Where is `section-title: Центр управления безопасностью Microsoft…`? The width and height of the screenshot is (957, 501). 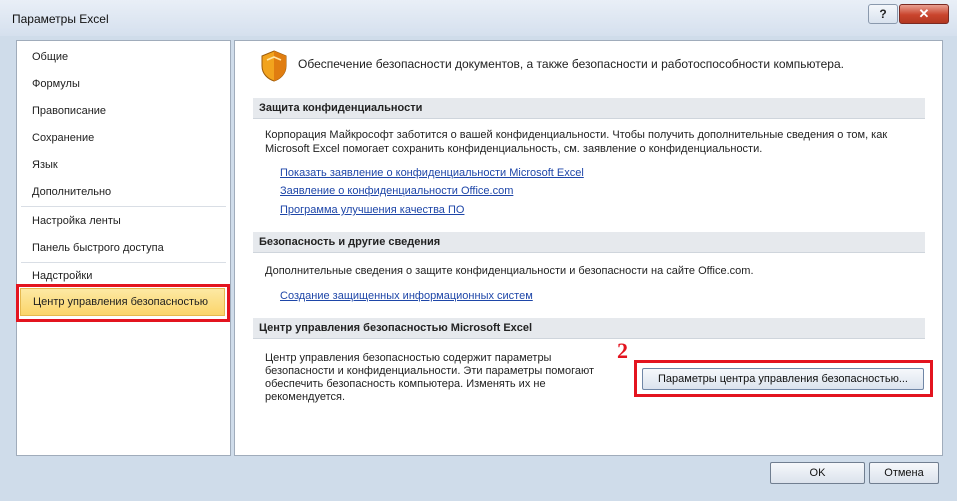
section-title: Центр управления безопасностью Microsoft… is located at coordinates (396, 328).